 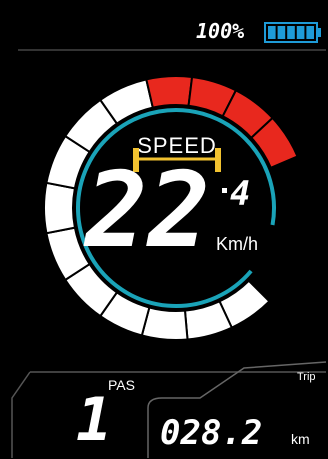 I want to click on battery-percent: 100%, so click(x=220, y=31).